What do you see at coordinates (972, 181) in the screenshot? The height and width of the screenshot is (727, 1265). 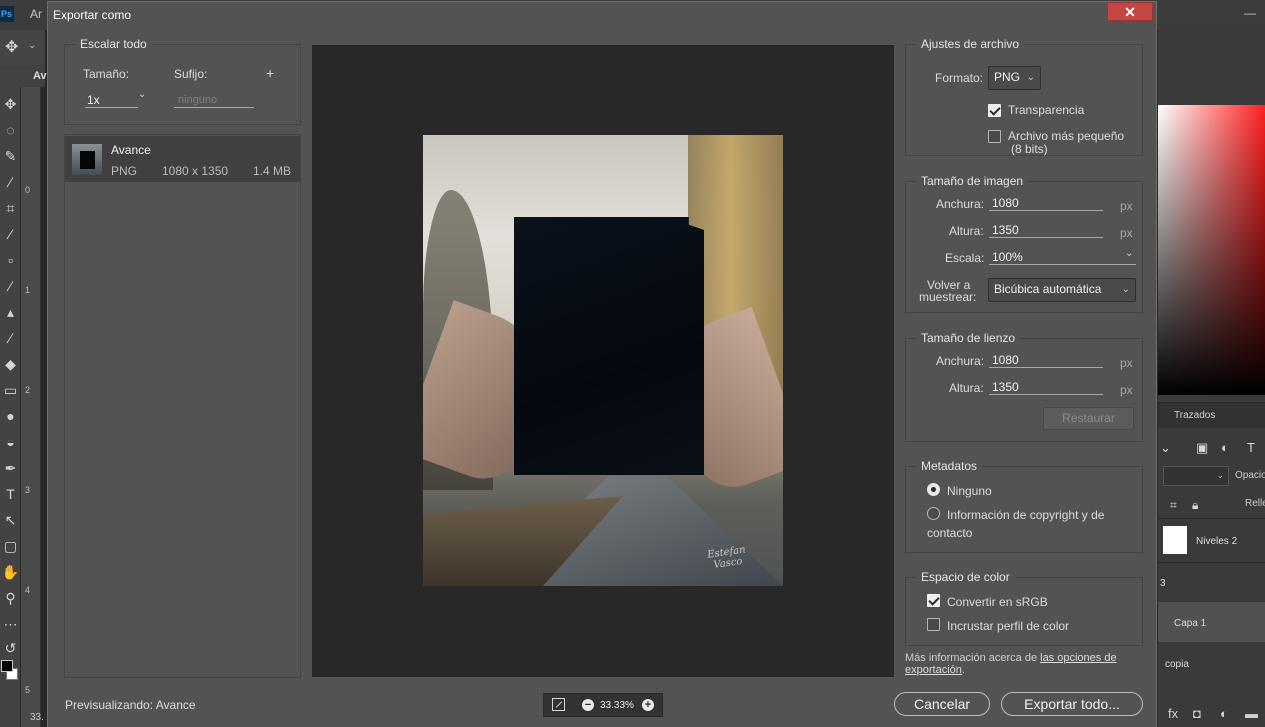 I see `group-title: Tamaño de imagen` at bounding box center [972, 181].